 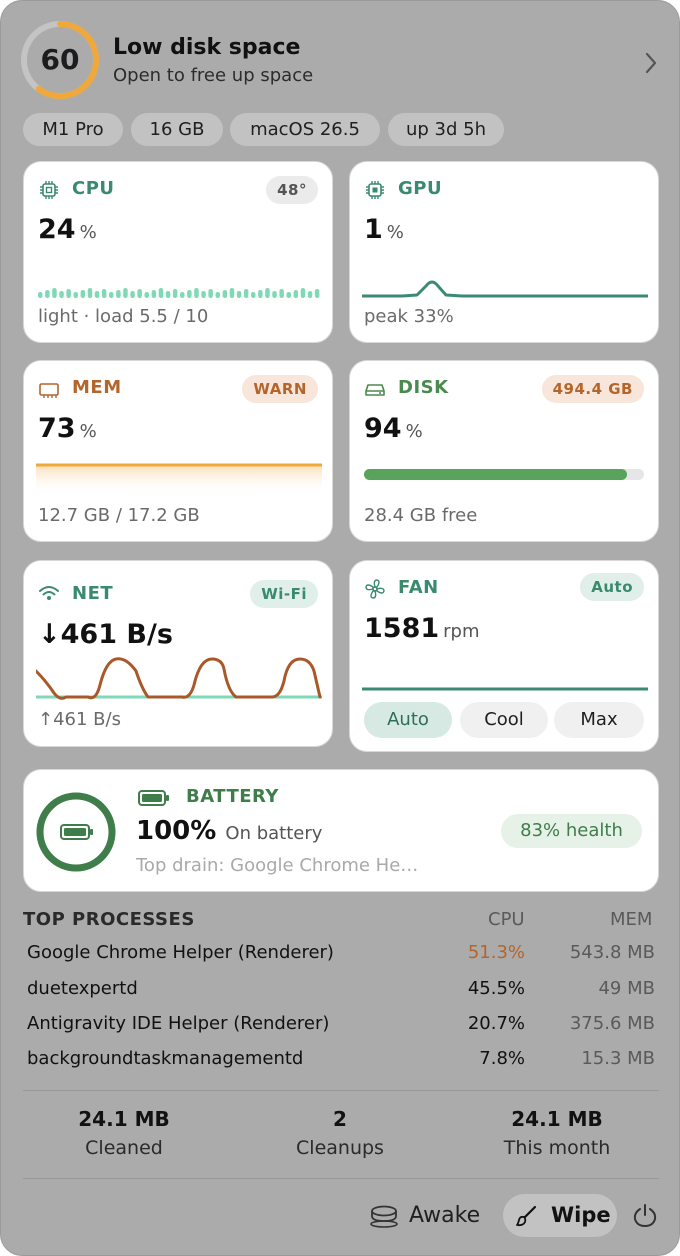 I want to click on fan-card: FAN Auto 1581 rpm Auto Cool Max, so click(x=504, y=656).